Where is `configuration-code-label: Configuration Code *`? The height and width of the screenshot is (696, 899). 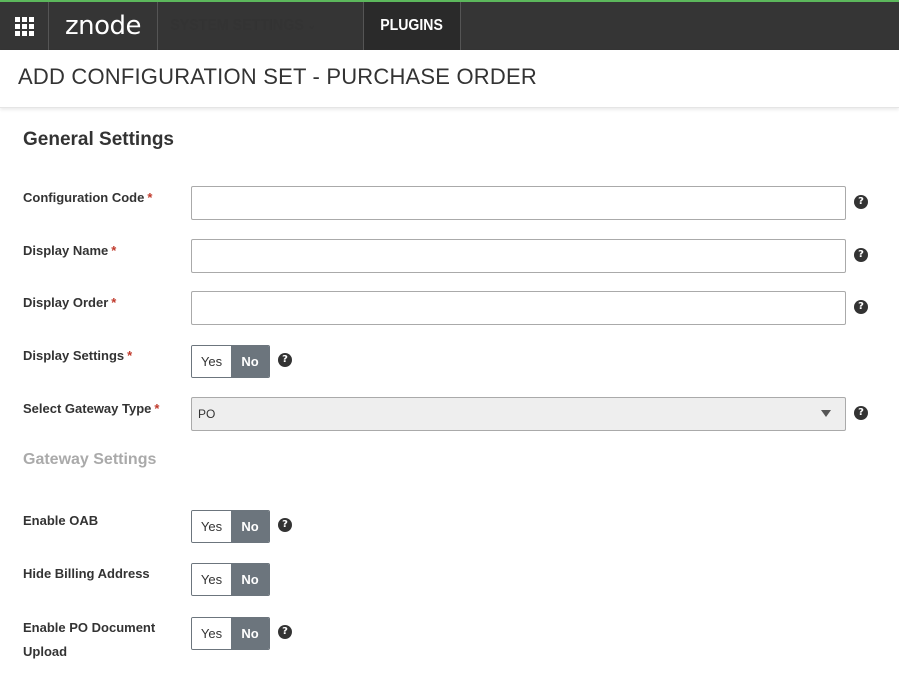
configuration-code-label: Configuration Code * is located at coordinates (88, 197).